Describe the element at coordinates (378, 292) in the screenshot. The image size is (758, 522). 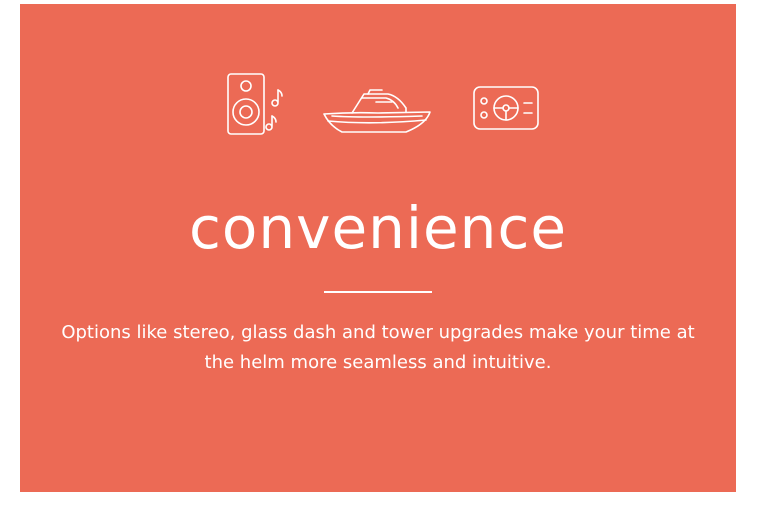
I see `title-divider` at that location.